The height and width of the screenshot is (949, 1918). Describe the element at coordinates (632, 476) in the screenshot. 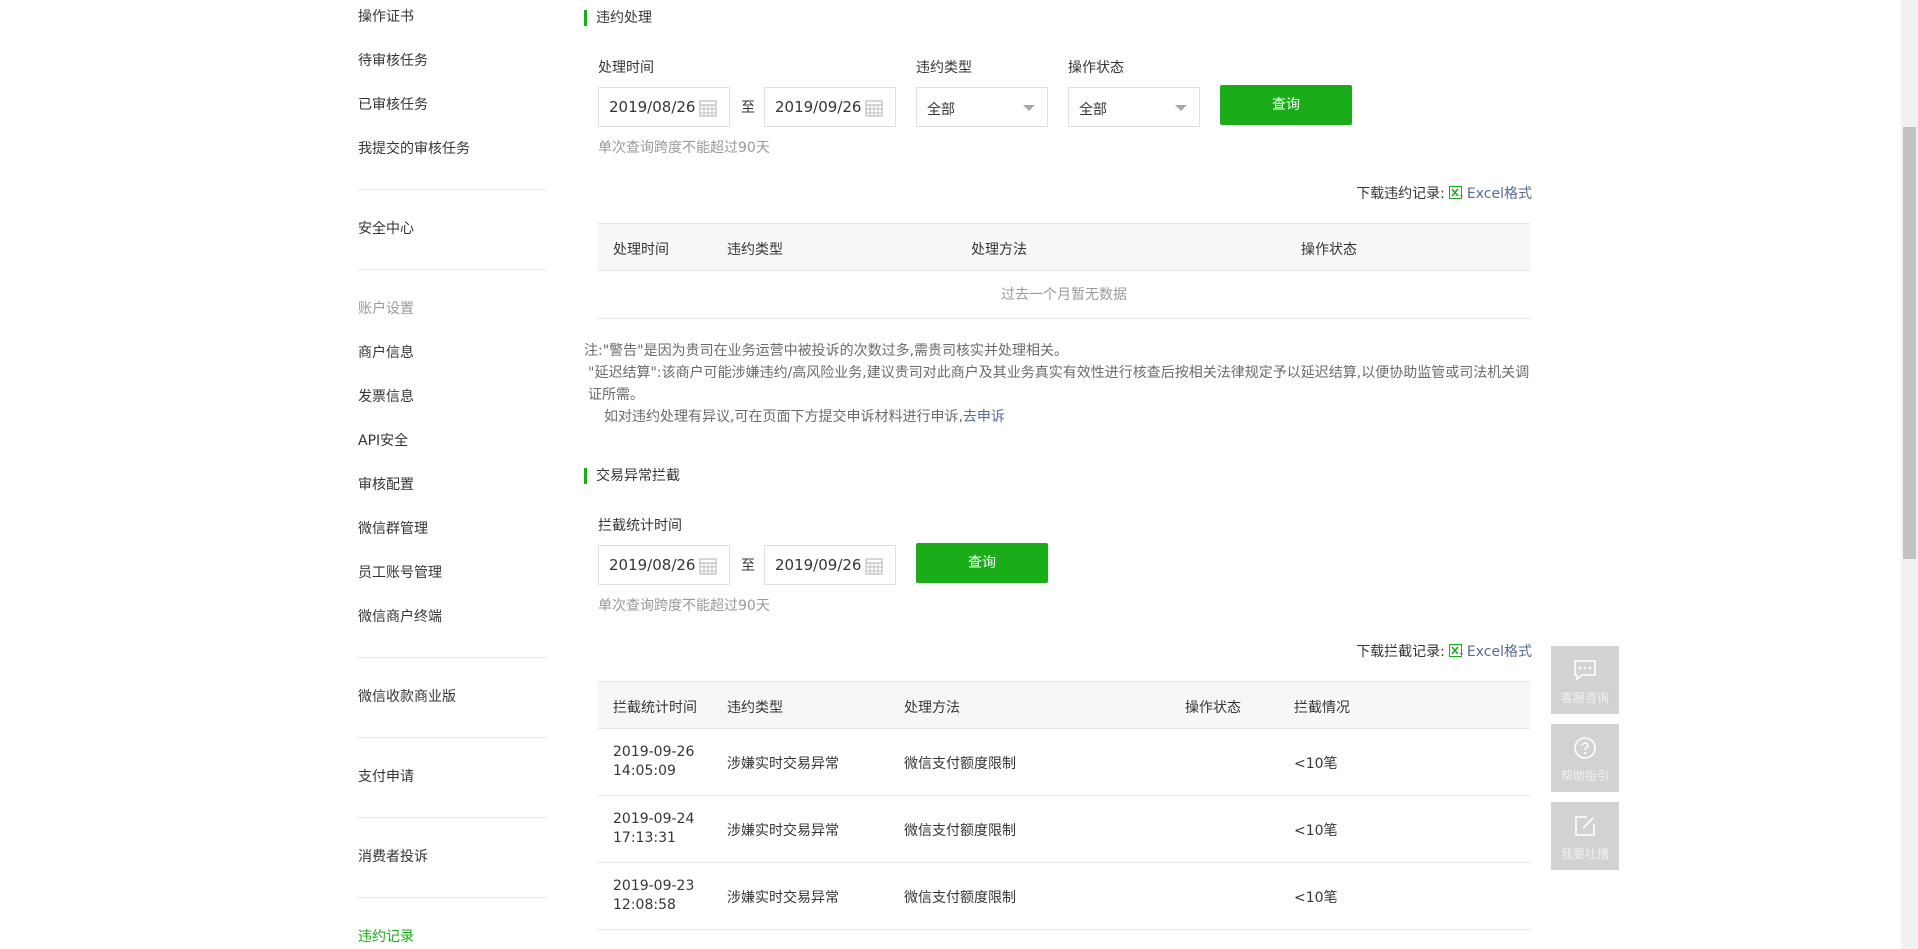

I see `intercept-section-title: 交易异常拦截` at that location.